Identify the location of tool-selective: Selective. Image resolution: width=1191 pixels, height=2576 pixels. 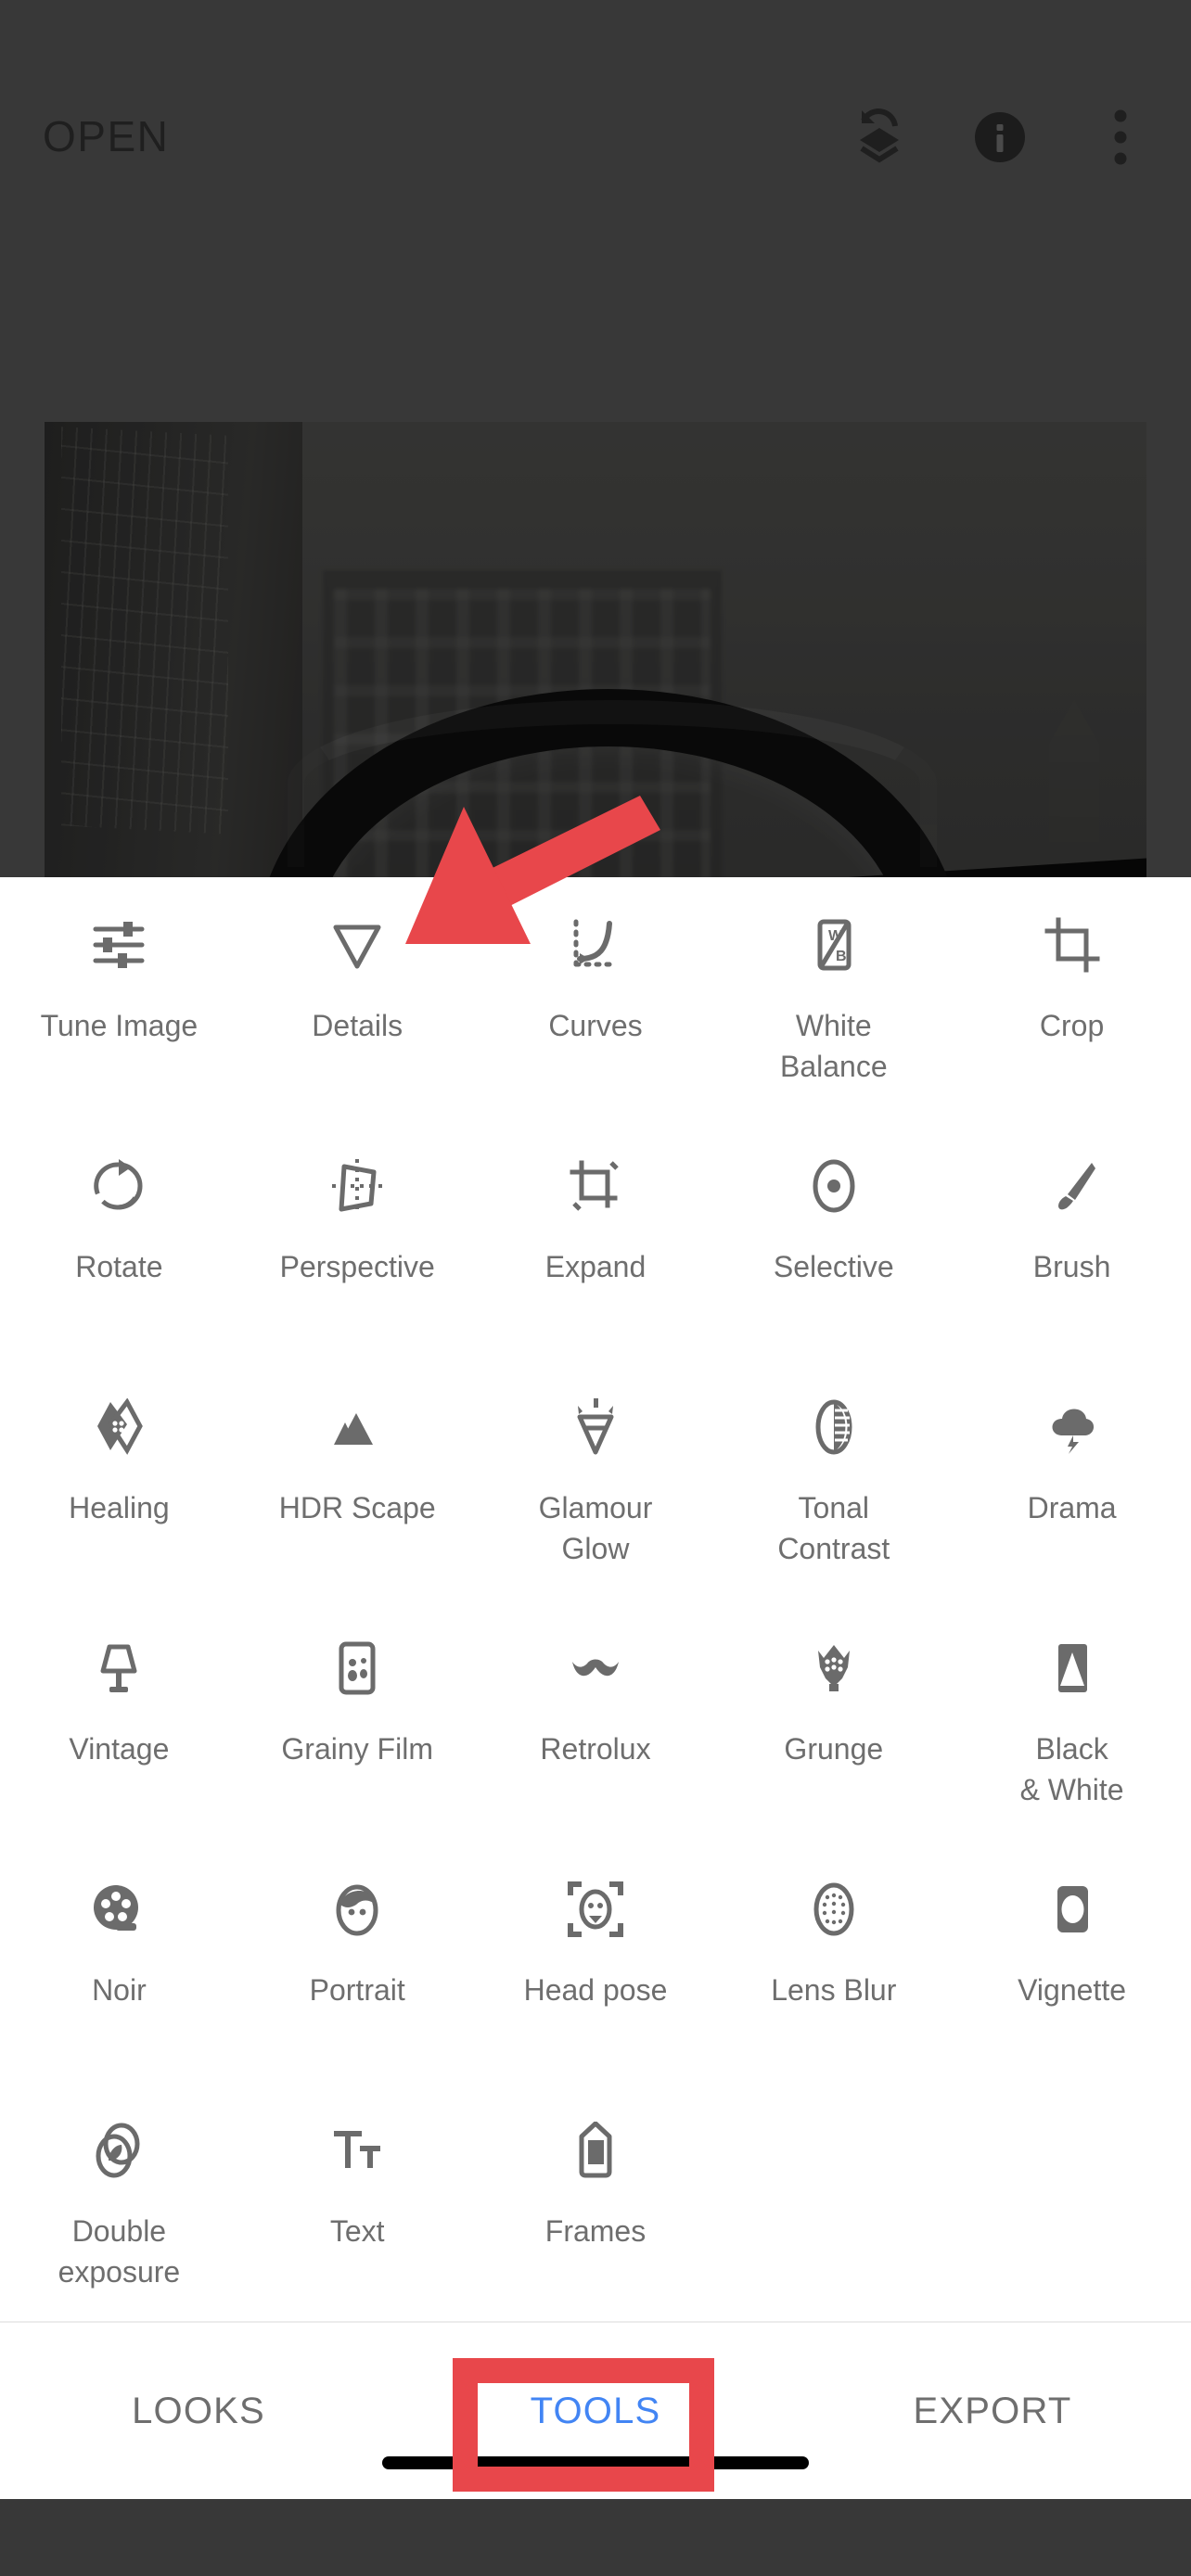
(833, 1238).